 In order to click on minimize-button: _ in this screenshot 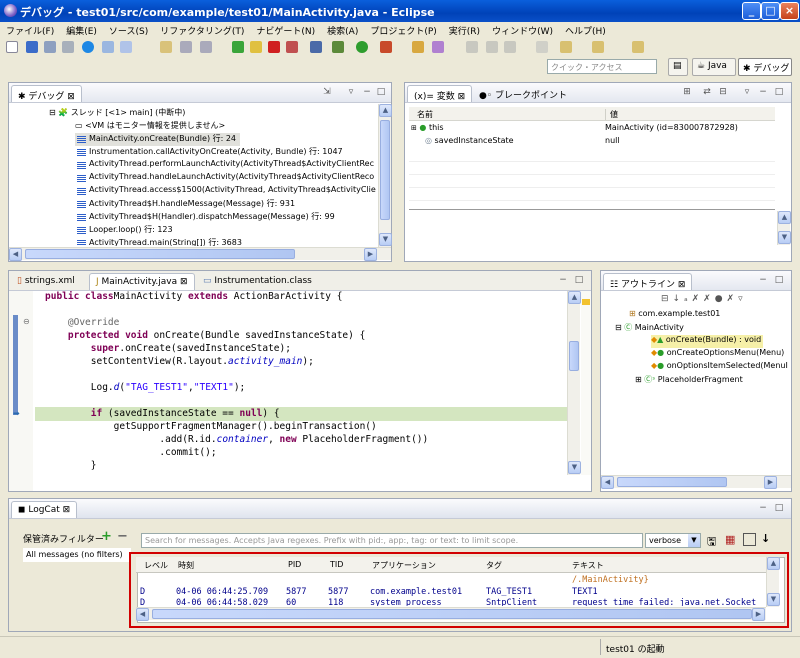, I will do `click(751, 11)`.